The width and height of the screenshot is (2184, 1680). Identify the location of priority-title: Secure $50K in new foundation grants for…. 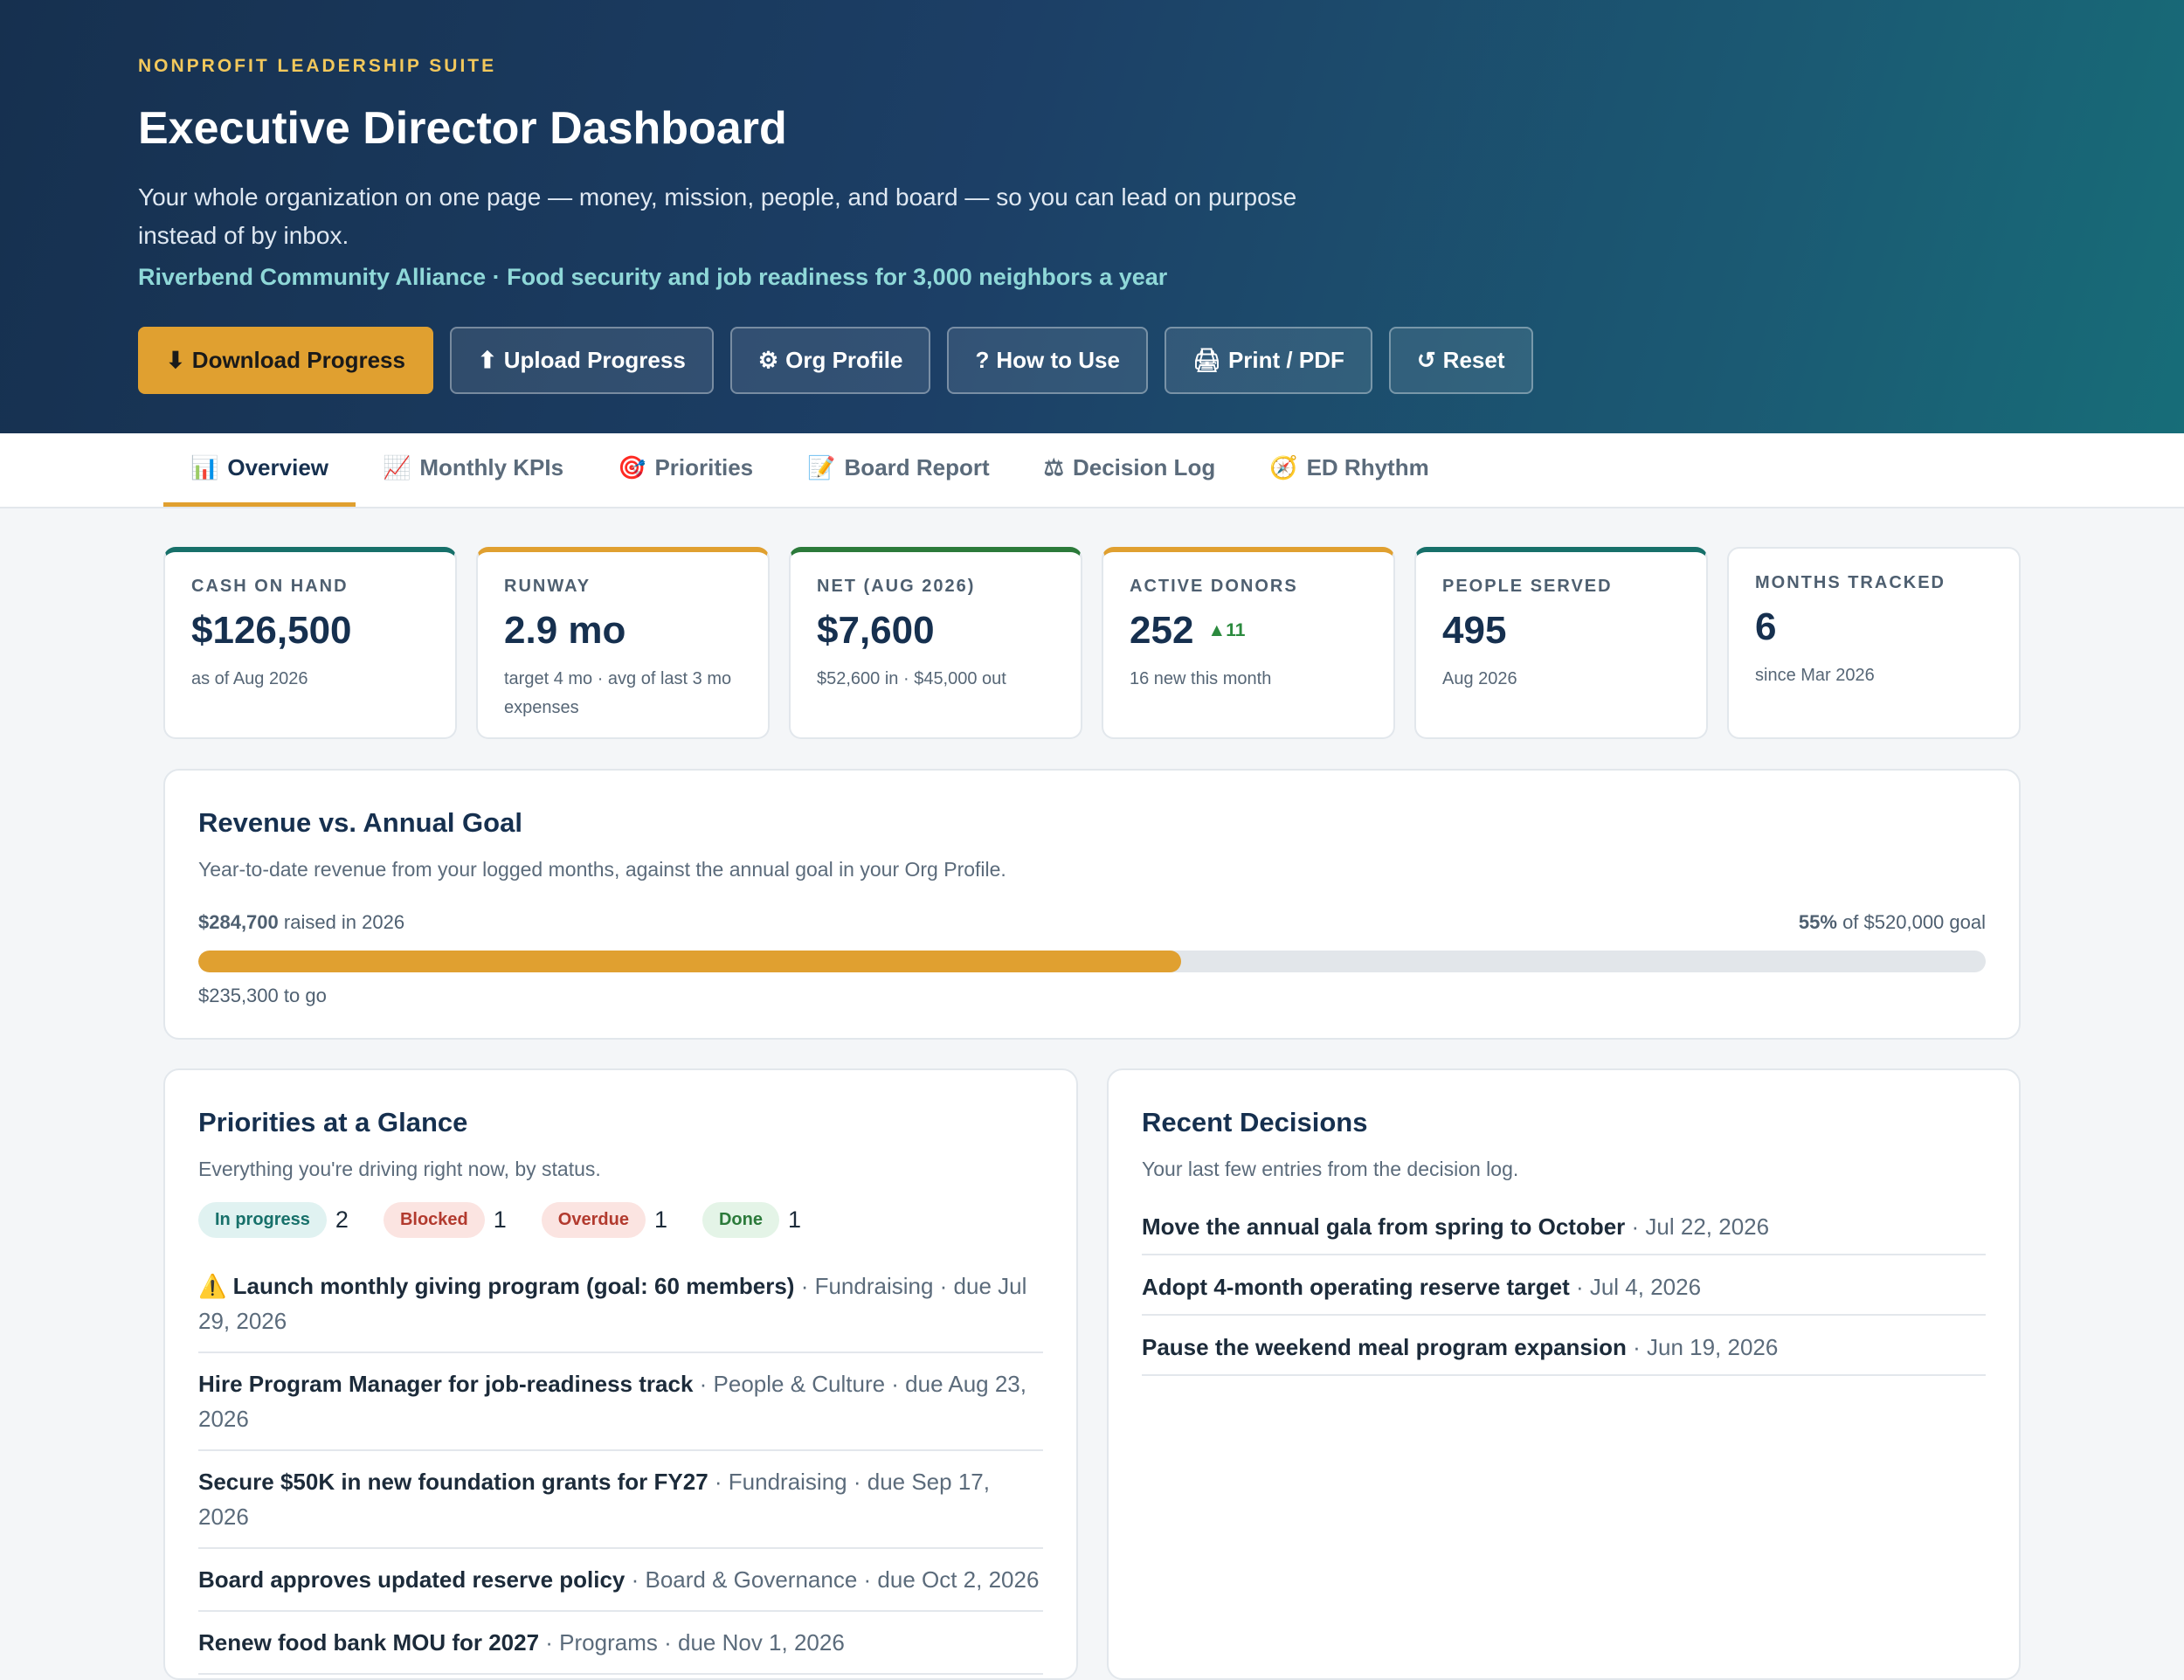
(453, 1482).